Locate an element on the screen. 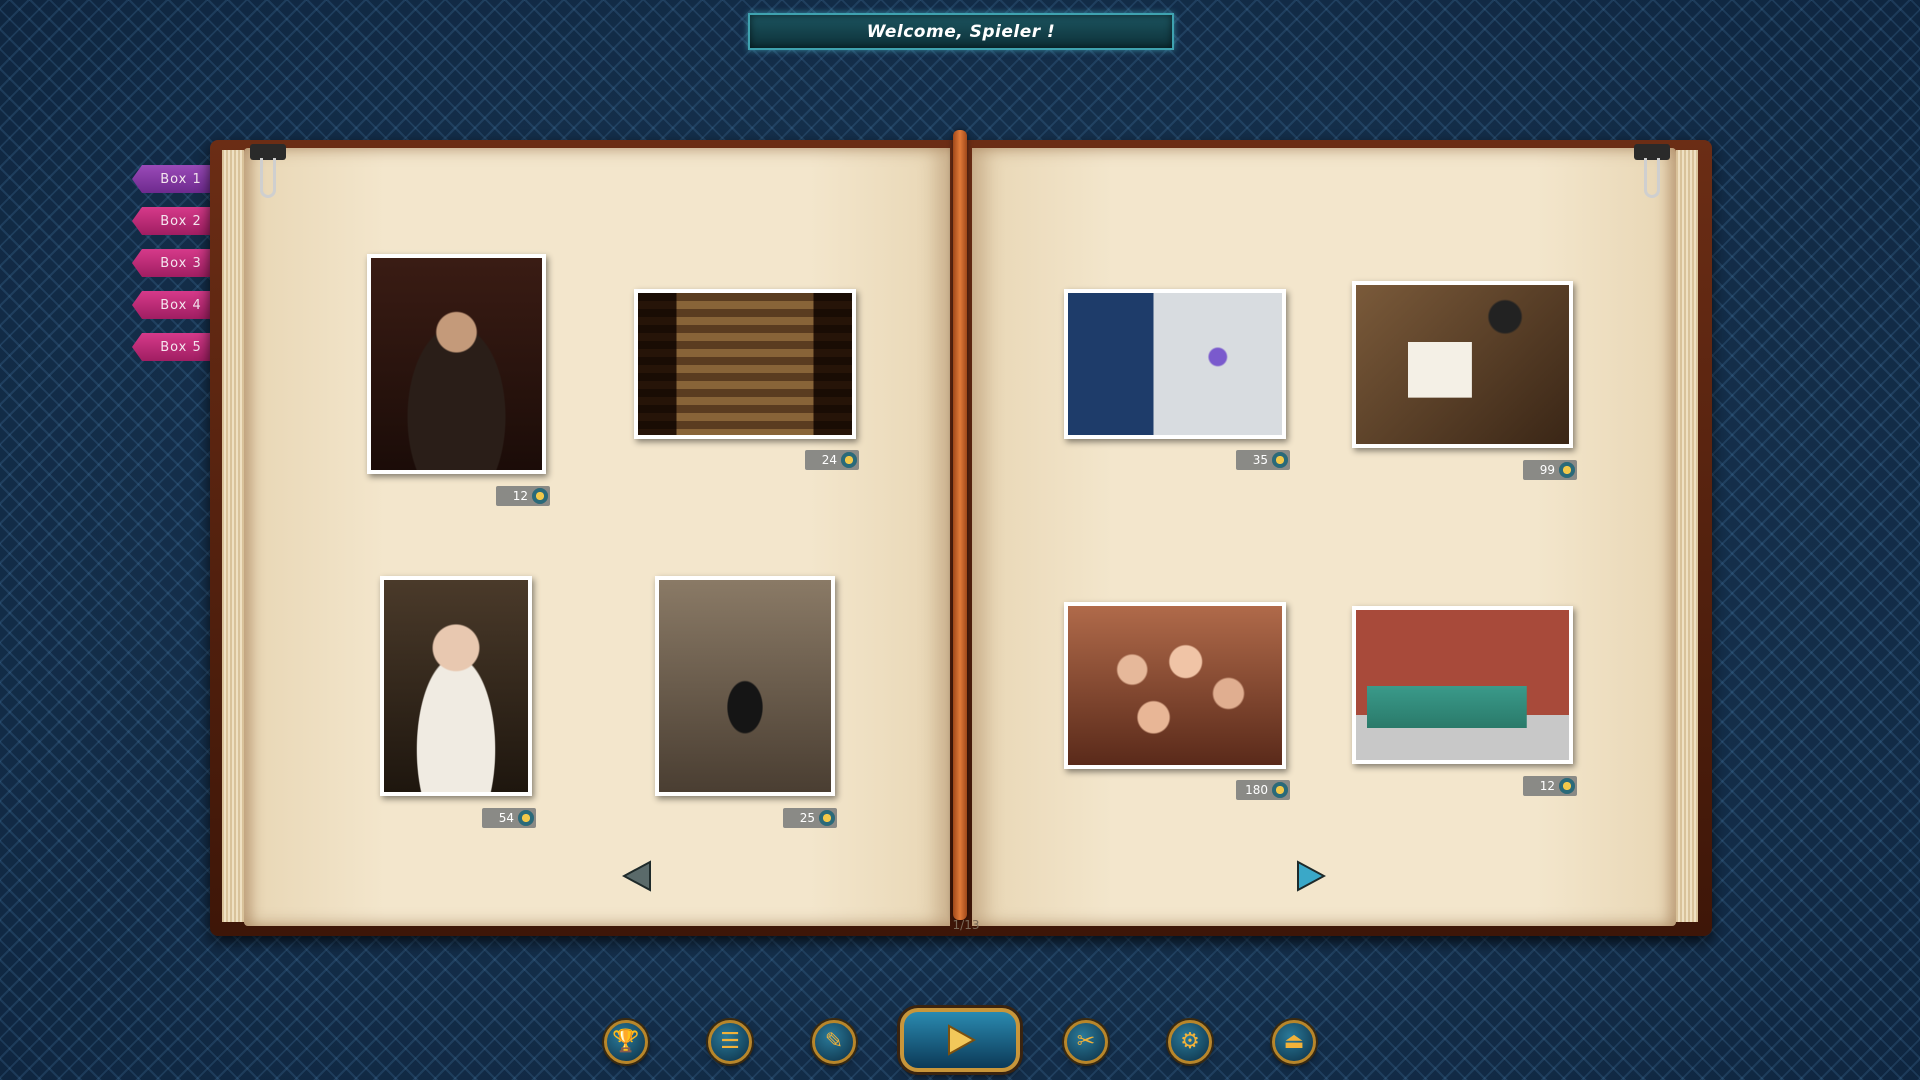  box-tab-label: Box 2 is located at coordinates (181, 221).